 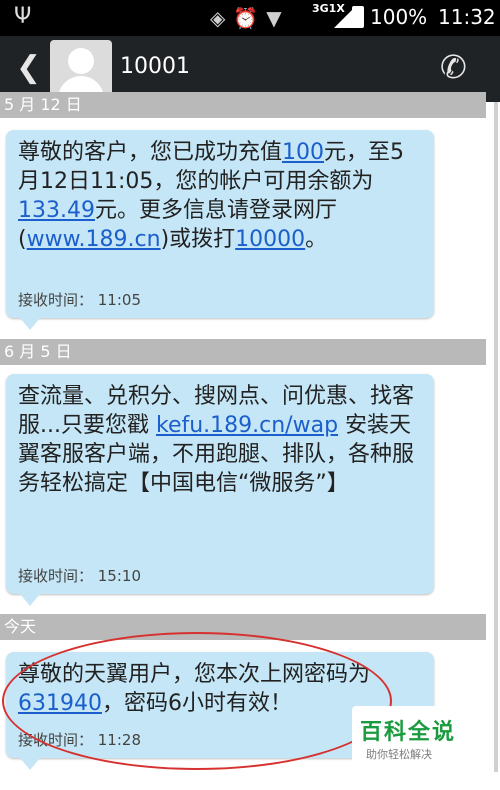 What do you see at coordinates (155, 66) in the screenshot?
I see `contact-number: 10001` at bounding box center [155, 66].